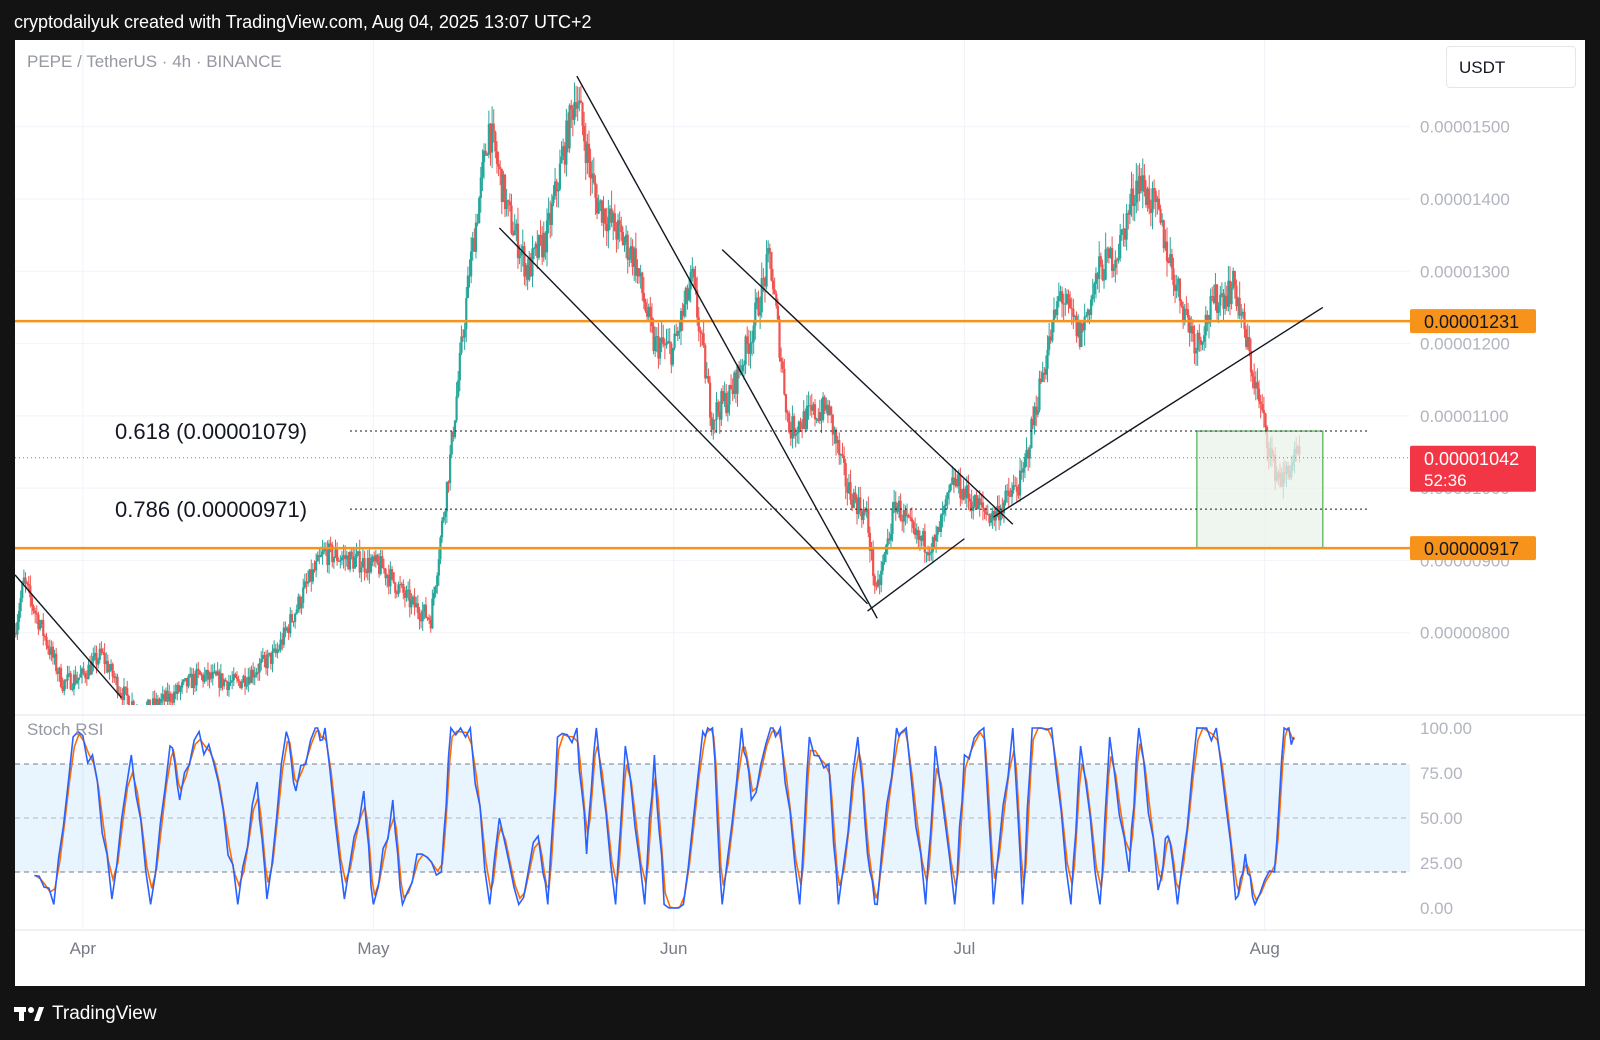 This screenshot has width=1600, height=1040. Describe the element at coordinates (1260, 489) in the screenshot. I see `target-zone-box` at that location.